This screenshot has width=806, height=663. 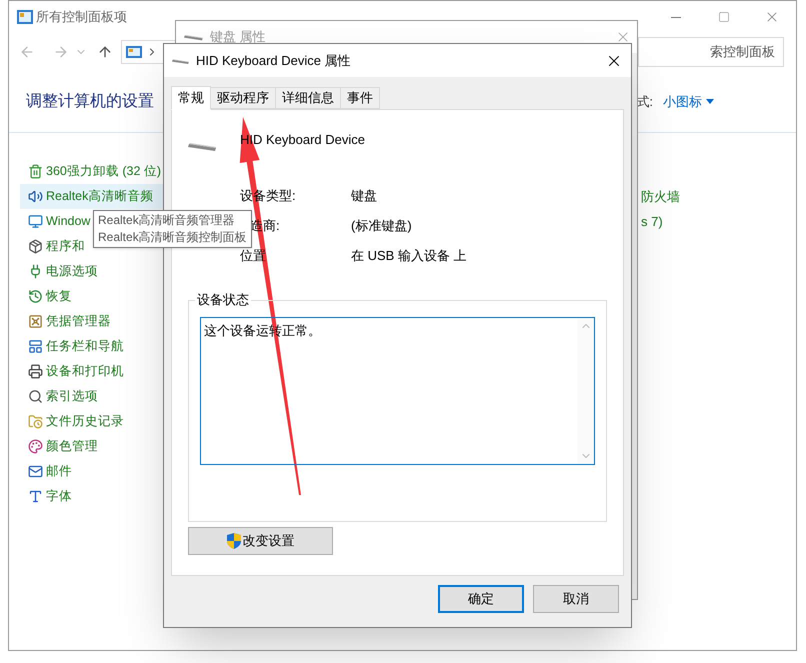 I want to click on property-value: (标准键盘), so click(x=381, y=226).